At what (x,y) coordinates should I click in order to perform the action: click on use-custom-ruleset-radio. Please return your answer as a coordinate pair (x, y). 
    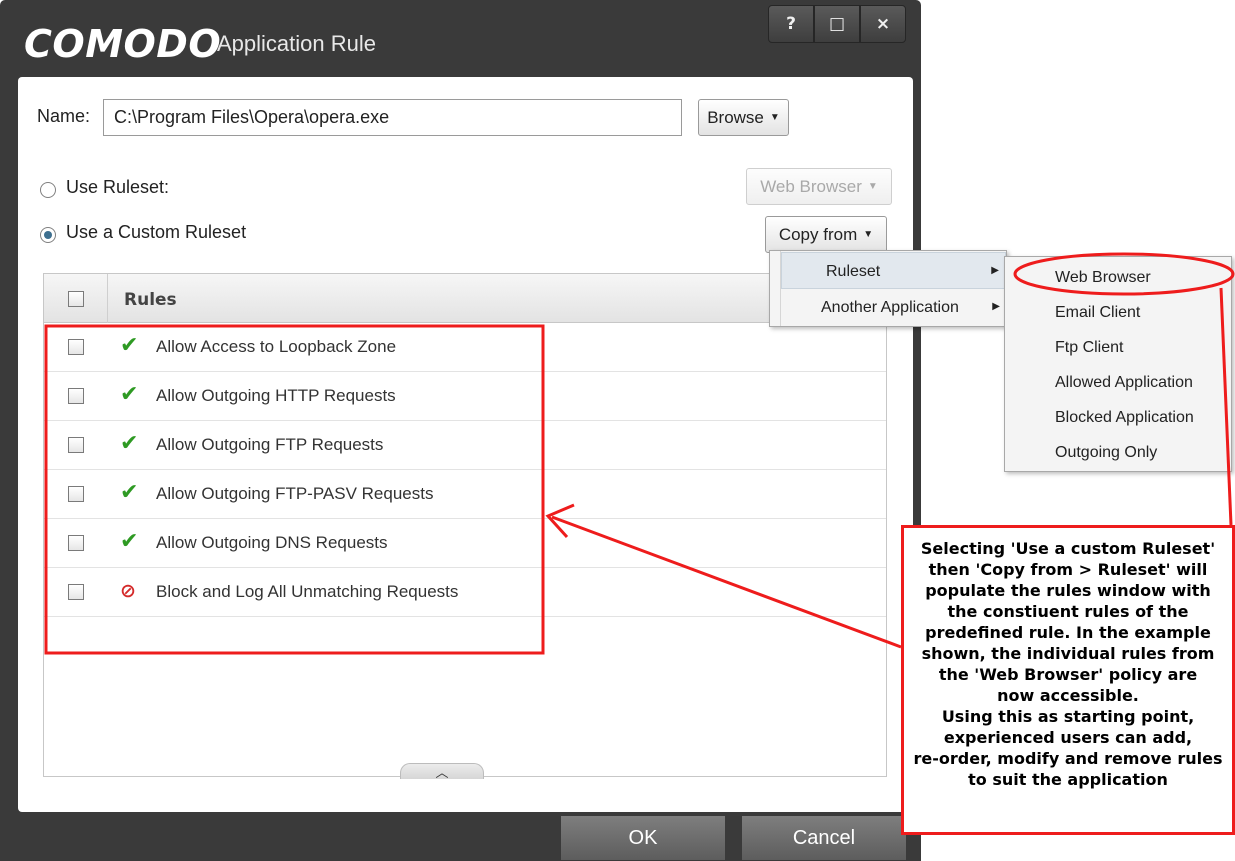
    Looking at the image, I should click on (48, 235).